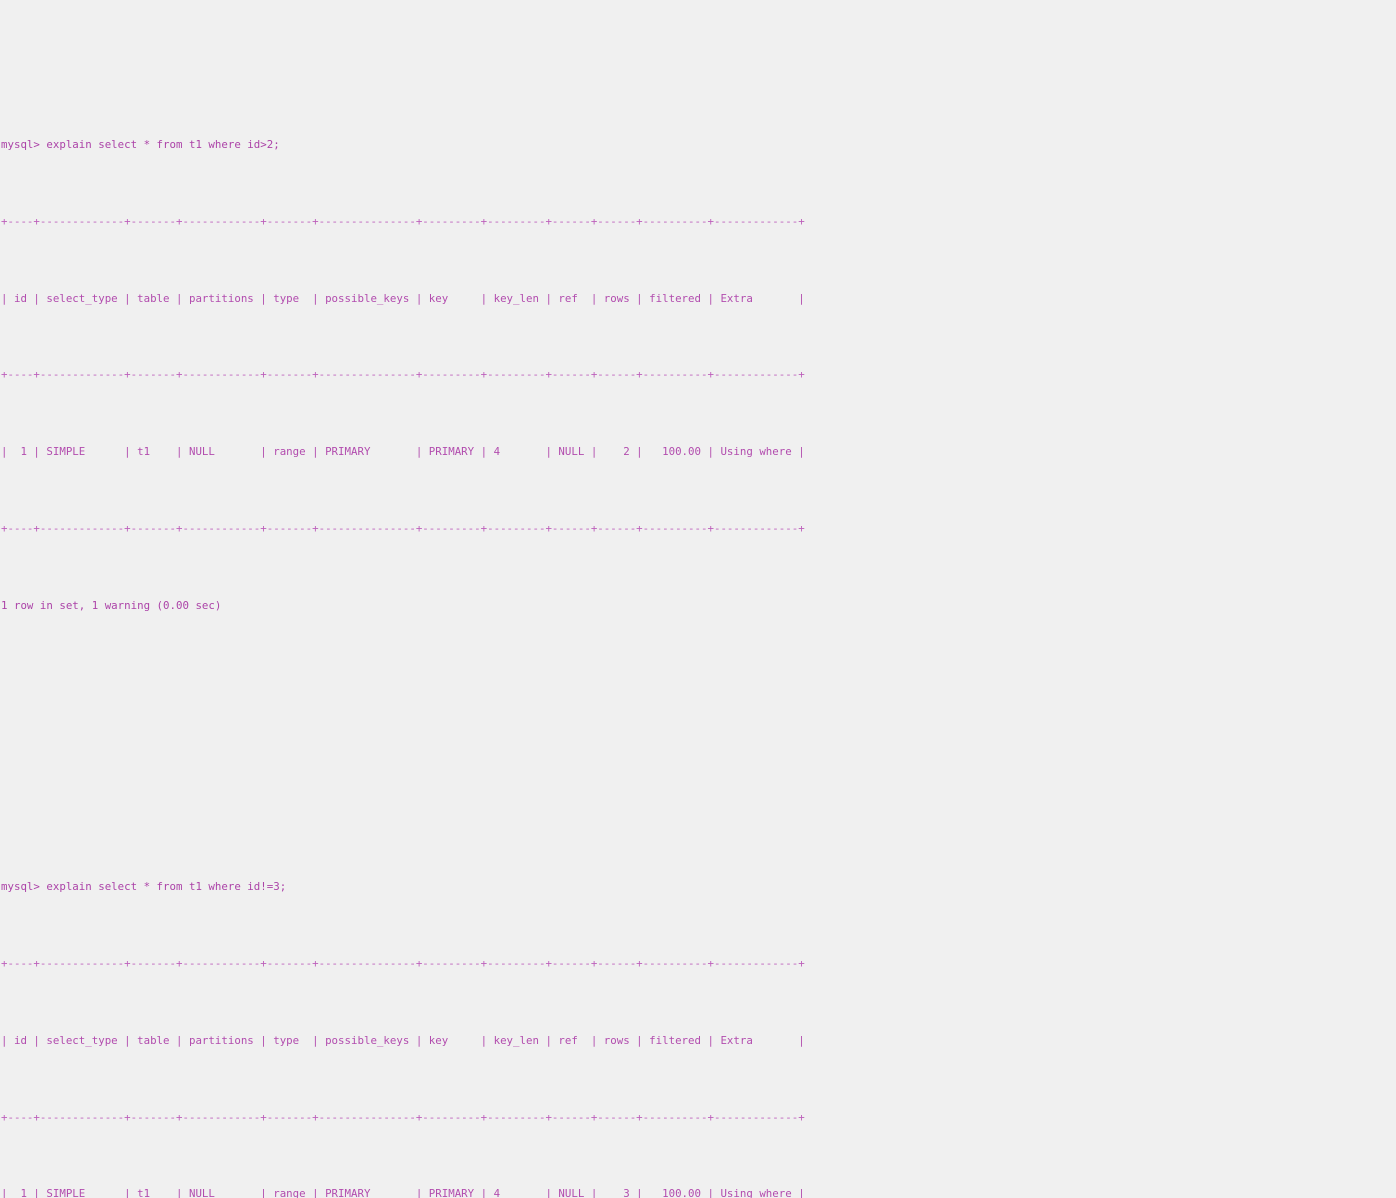  Describe the element at coordinates (111, 605) in the screenshot. I see `status-line: 1 row in set, 1 warning (0.00 sec)` at that location.